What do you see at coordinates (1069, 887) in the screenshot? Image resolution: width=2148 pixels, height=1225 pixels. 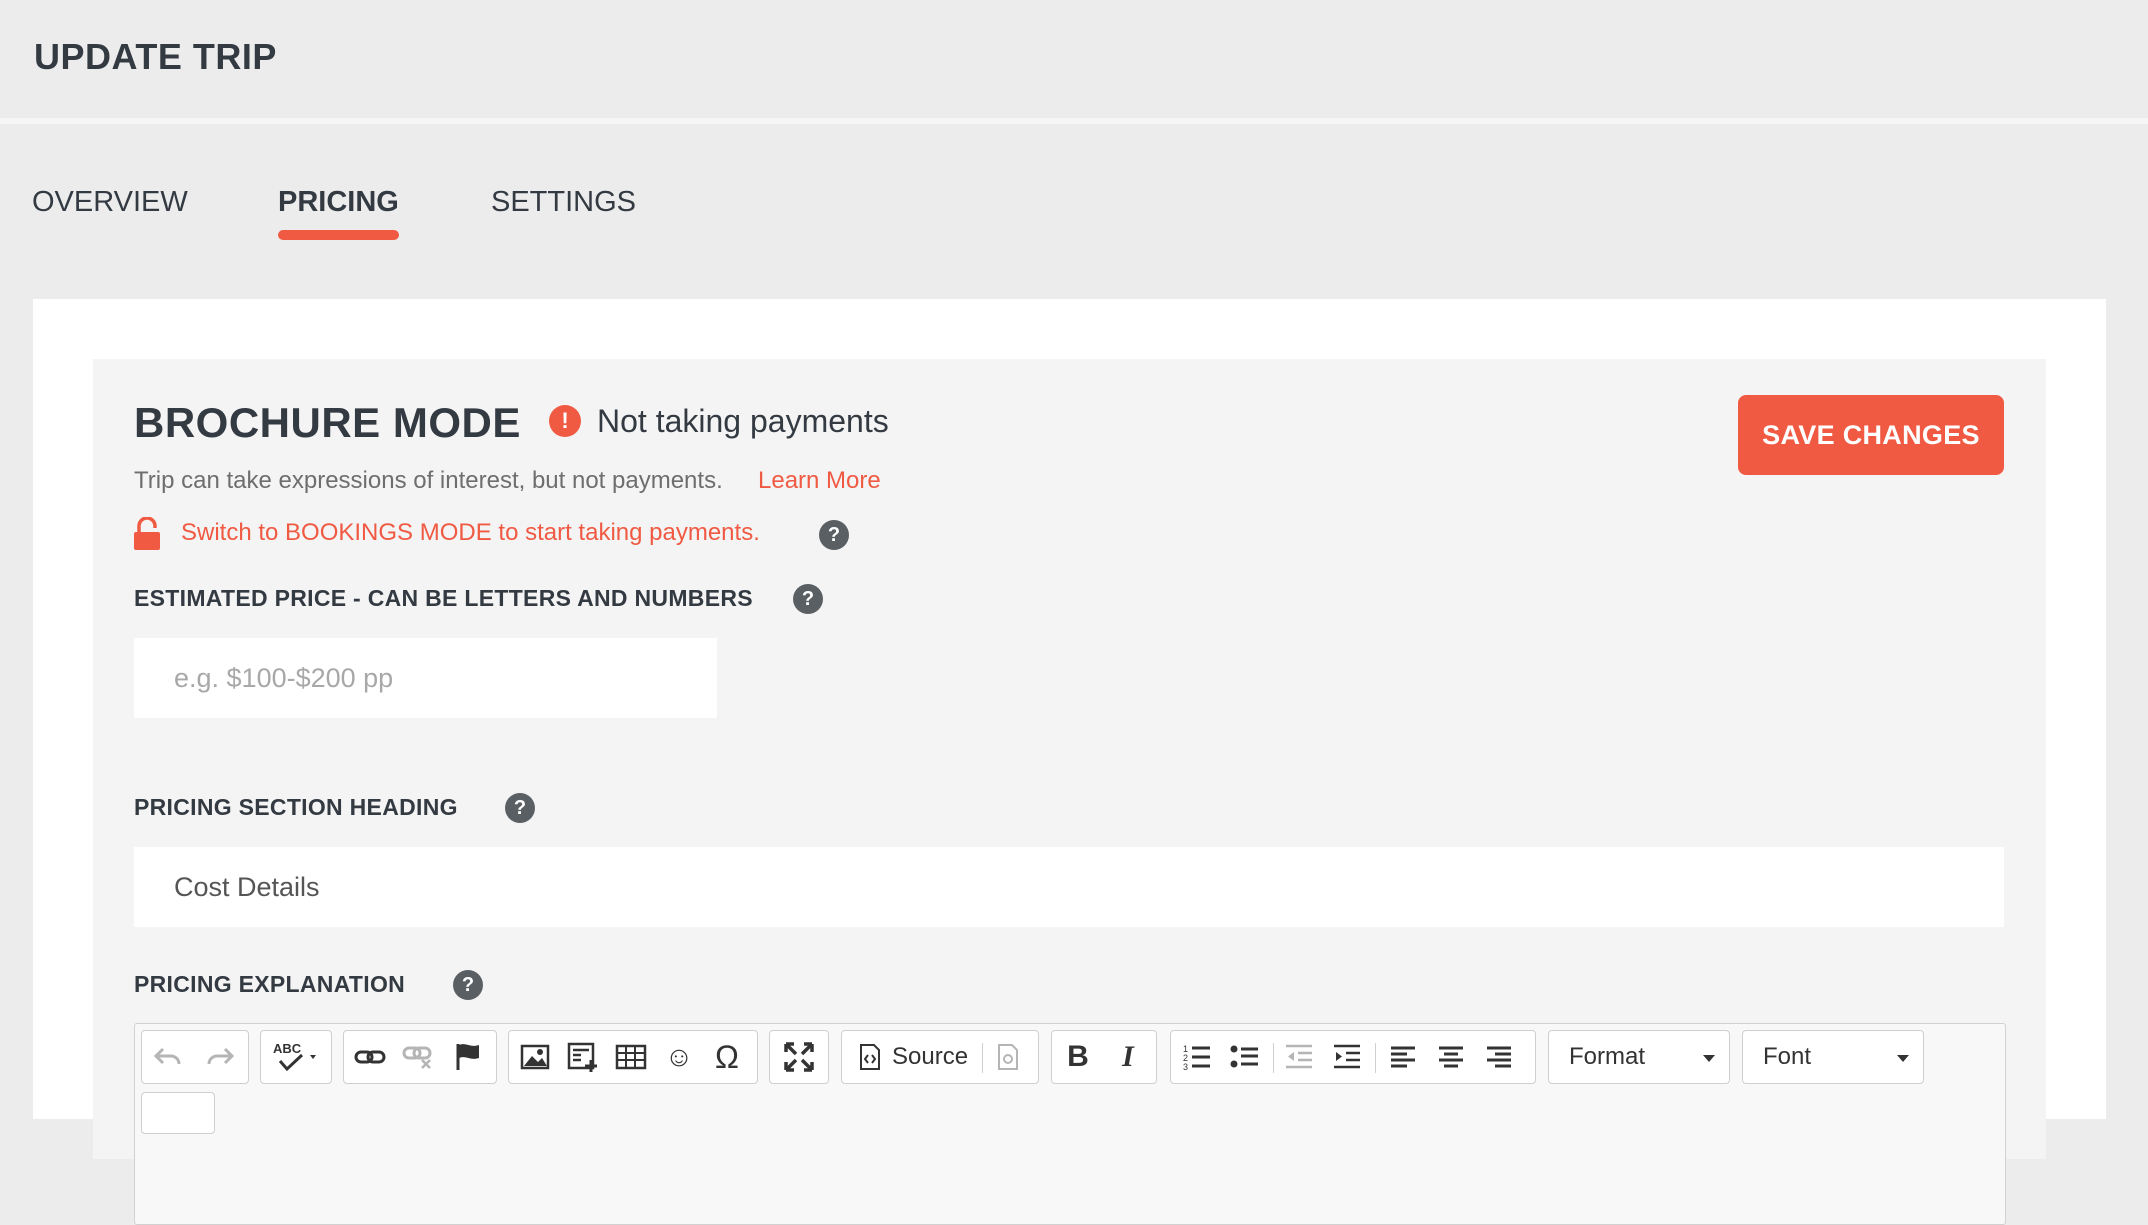 I see `pricing-heading-input` at bounding box center [1069, 887].